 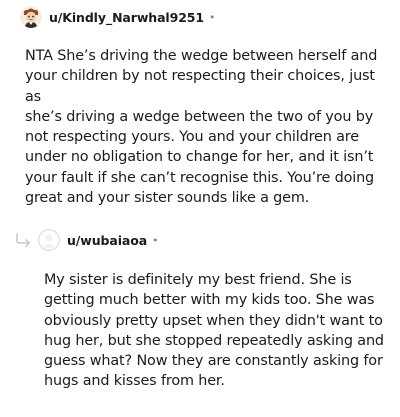 I want to click on user-avatar-icon, so click(x=31, y=17).